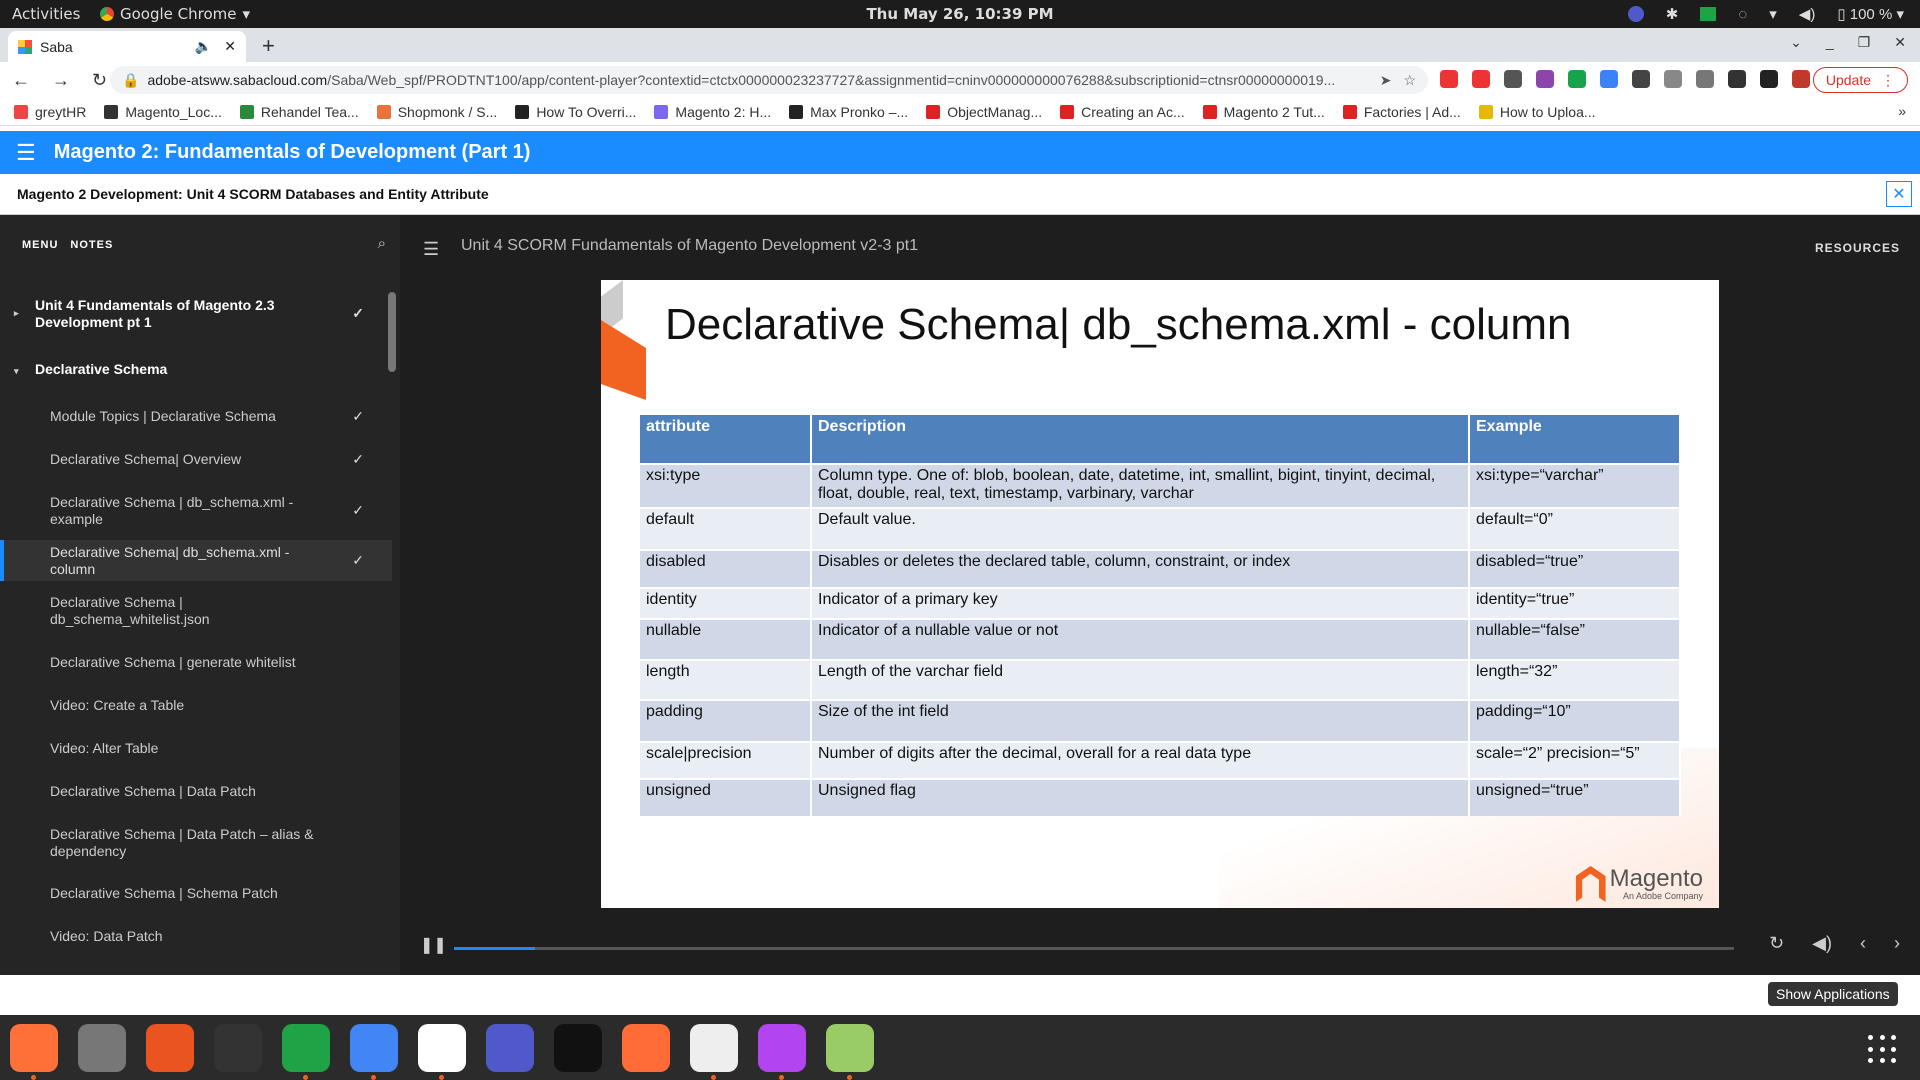 This screenshot has height=1080, width=1920. I want to click on grid-dot, so click(1894, 1061).